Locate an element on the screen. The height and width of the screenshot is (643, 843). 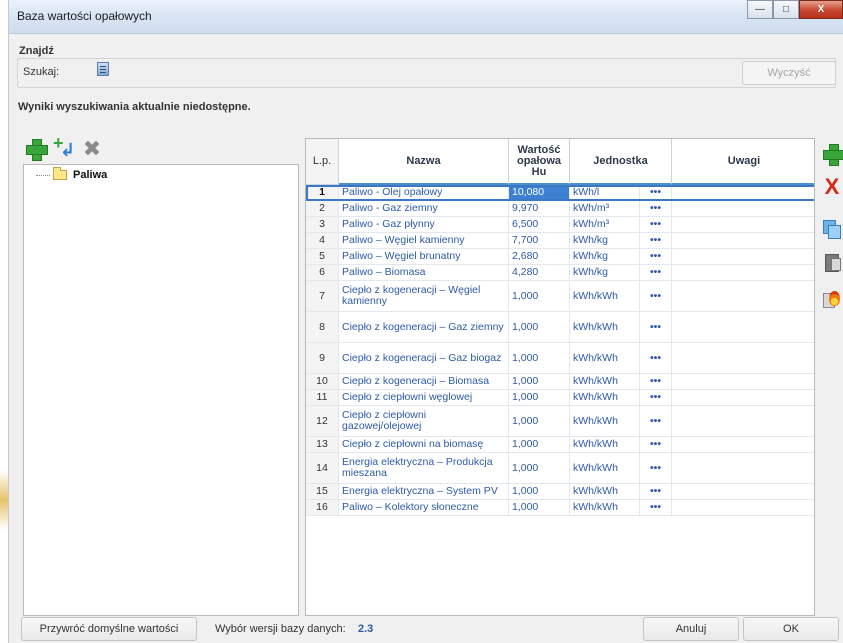
calorific-value-cell: 7,700 is located at coordinates (539, 240).